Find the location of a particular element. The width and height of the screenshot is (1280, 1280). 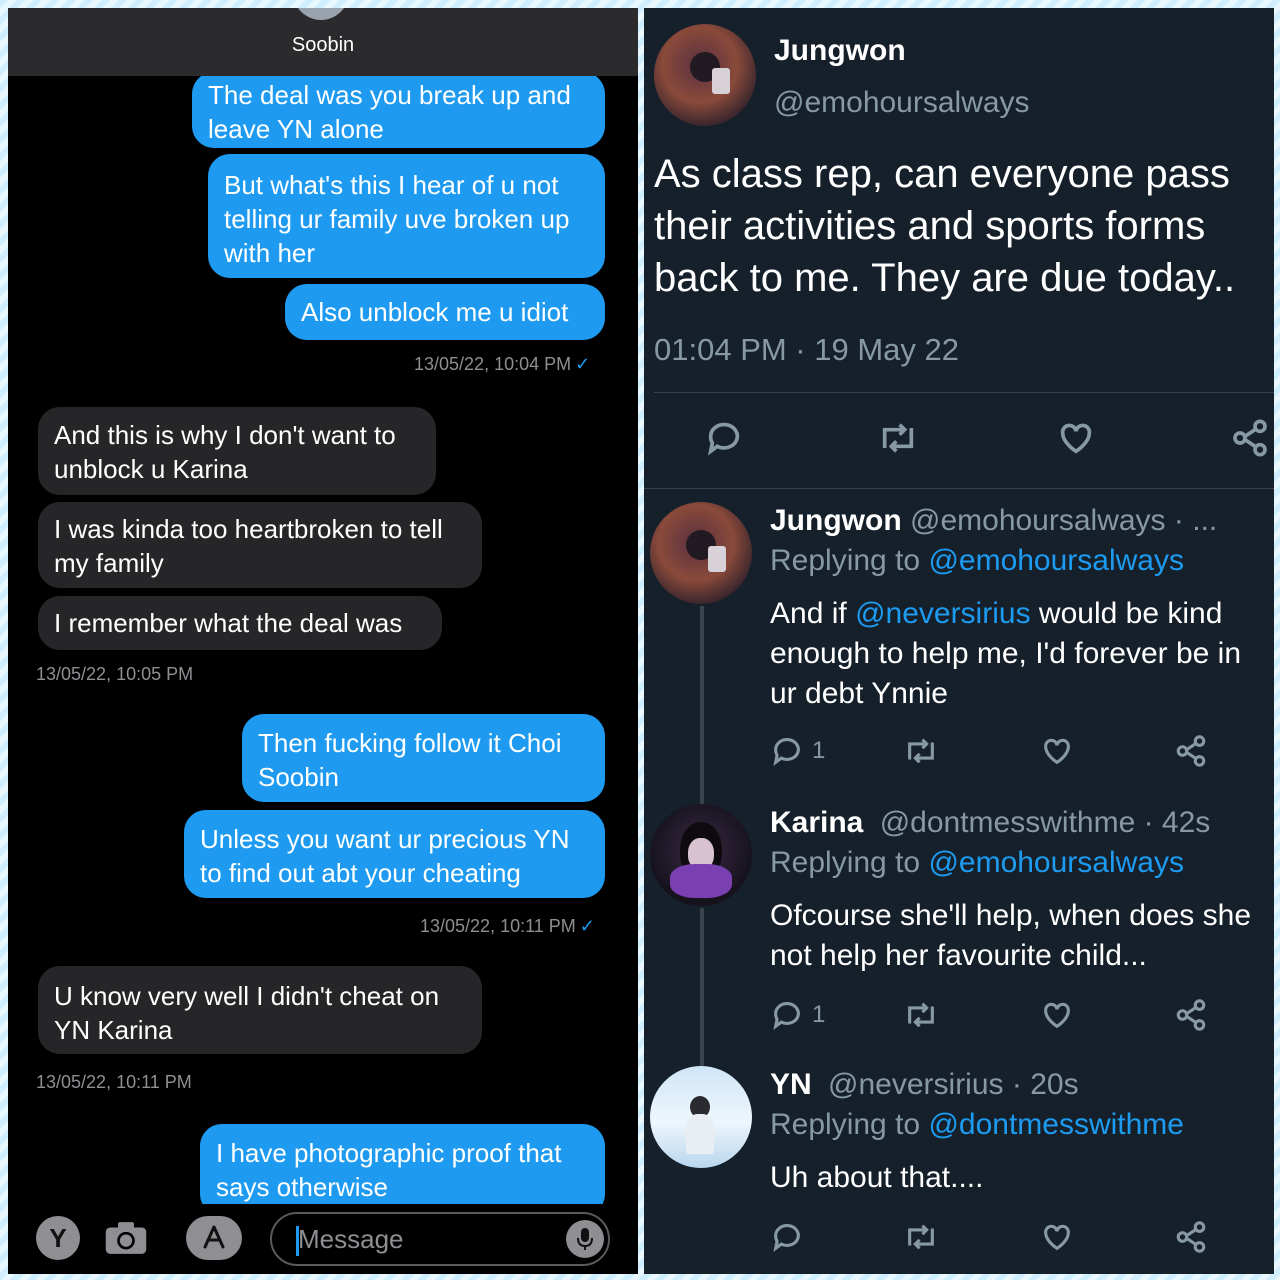

contact-name: Soobin is located at coordinates (323, 45).